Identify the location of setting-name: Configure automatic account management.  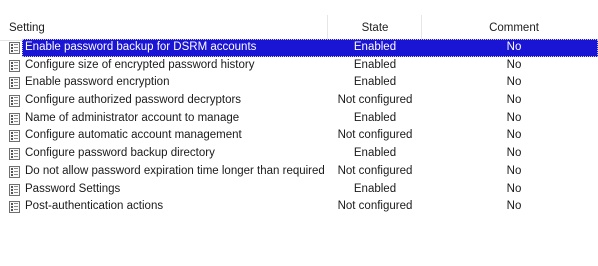
(133, 135).